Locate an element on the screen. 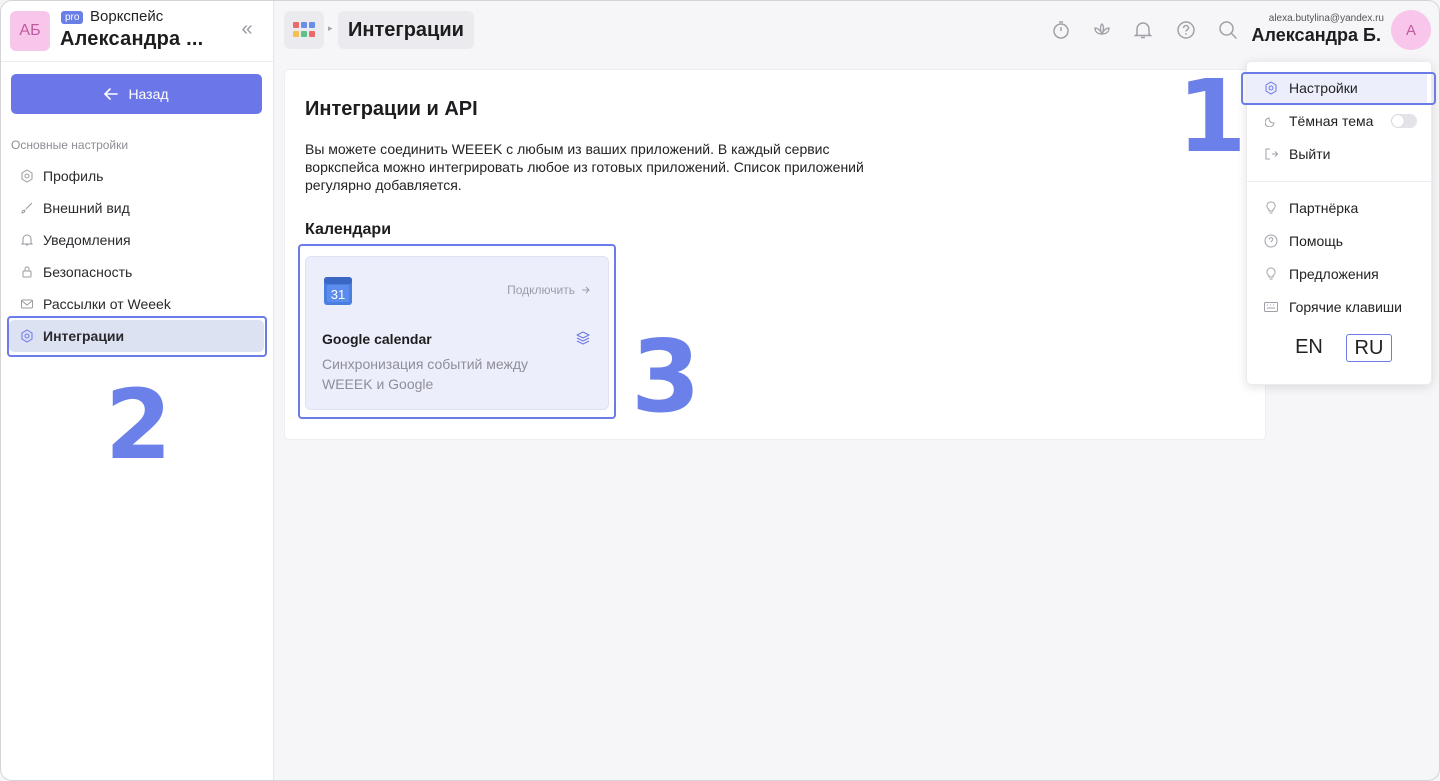  annotation-number-2: 2 is located at coordinates (138, 425).